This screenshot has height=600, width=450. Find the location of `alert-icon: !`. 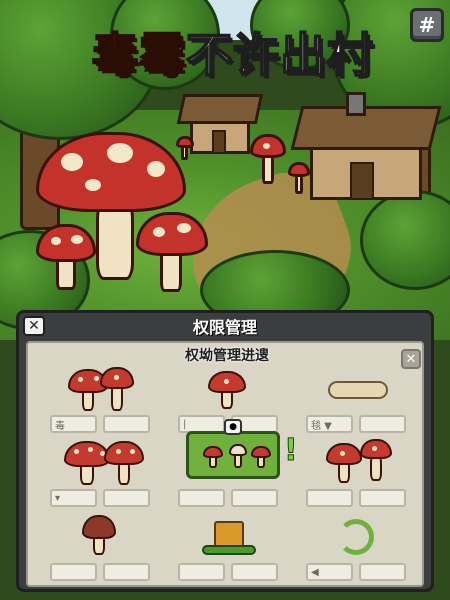

alert-icon: ! is located at coordinates (291, 451).